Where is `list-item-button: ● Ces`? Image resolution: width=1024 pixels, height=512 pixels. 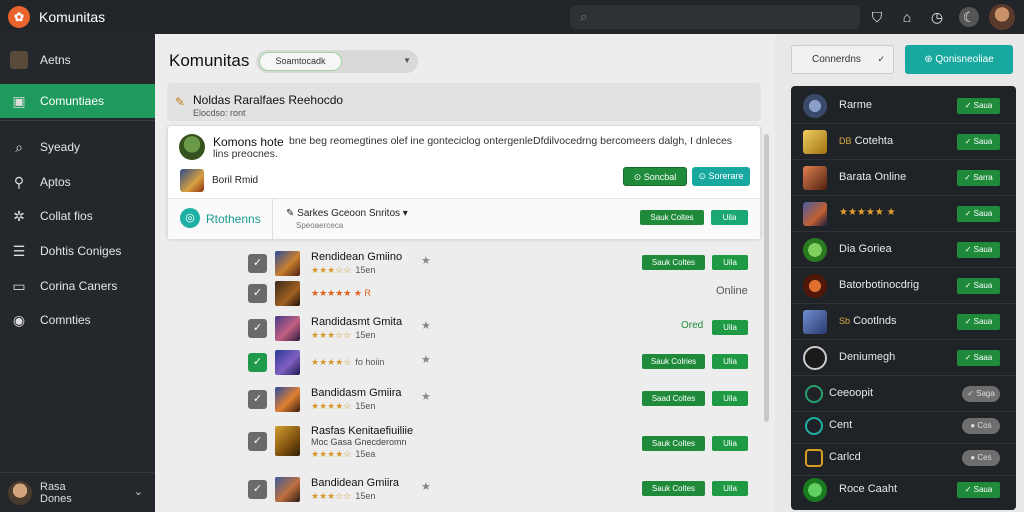 list-item-button: ● Ces is located at coordinates (981, 458).